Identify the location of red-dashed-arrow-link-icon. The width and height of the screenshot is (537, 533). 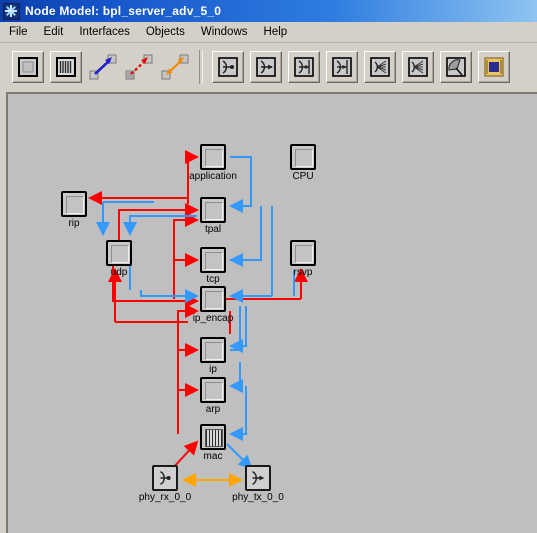
(139, 67).